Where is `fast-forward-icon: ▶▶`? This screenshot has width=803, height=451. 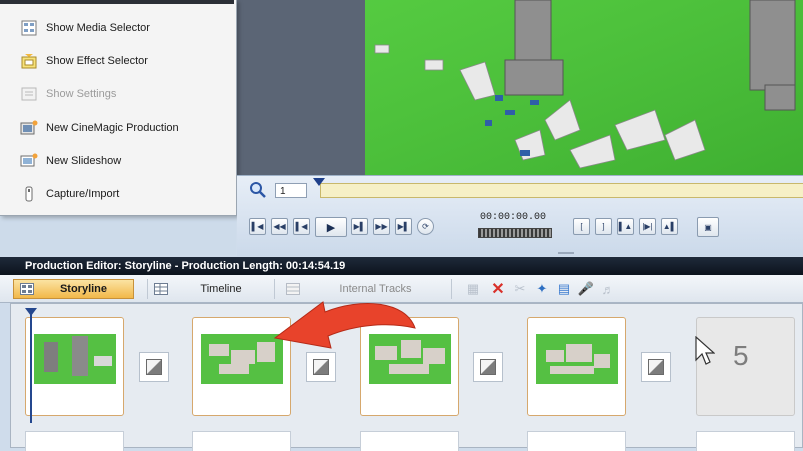
fast-forward-icon: ▶▶ is located at coordinates (381, 226).